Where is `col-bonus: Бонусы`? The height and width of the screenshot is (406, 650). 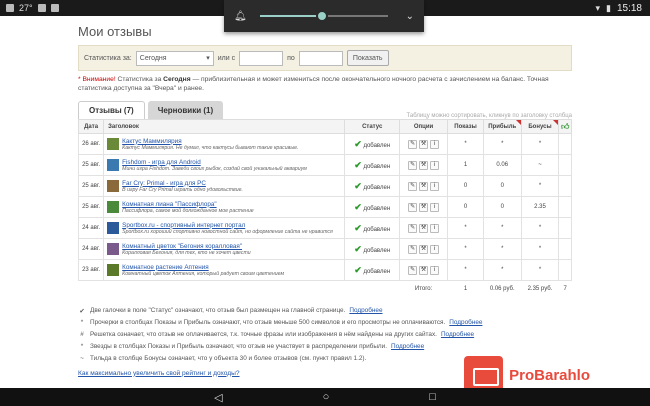 col-bonus: Бонусы is located at coordinates (540, 126).